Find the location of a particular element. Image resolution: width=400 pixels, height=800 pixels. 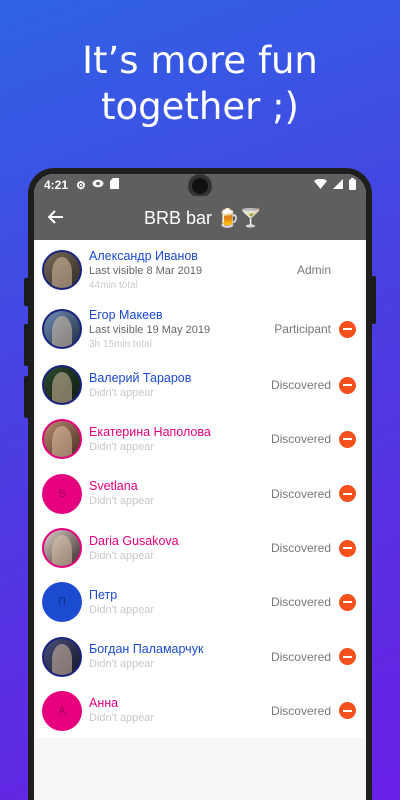

signal-icon is located at coordinates (338, 185).